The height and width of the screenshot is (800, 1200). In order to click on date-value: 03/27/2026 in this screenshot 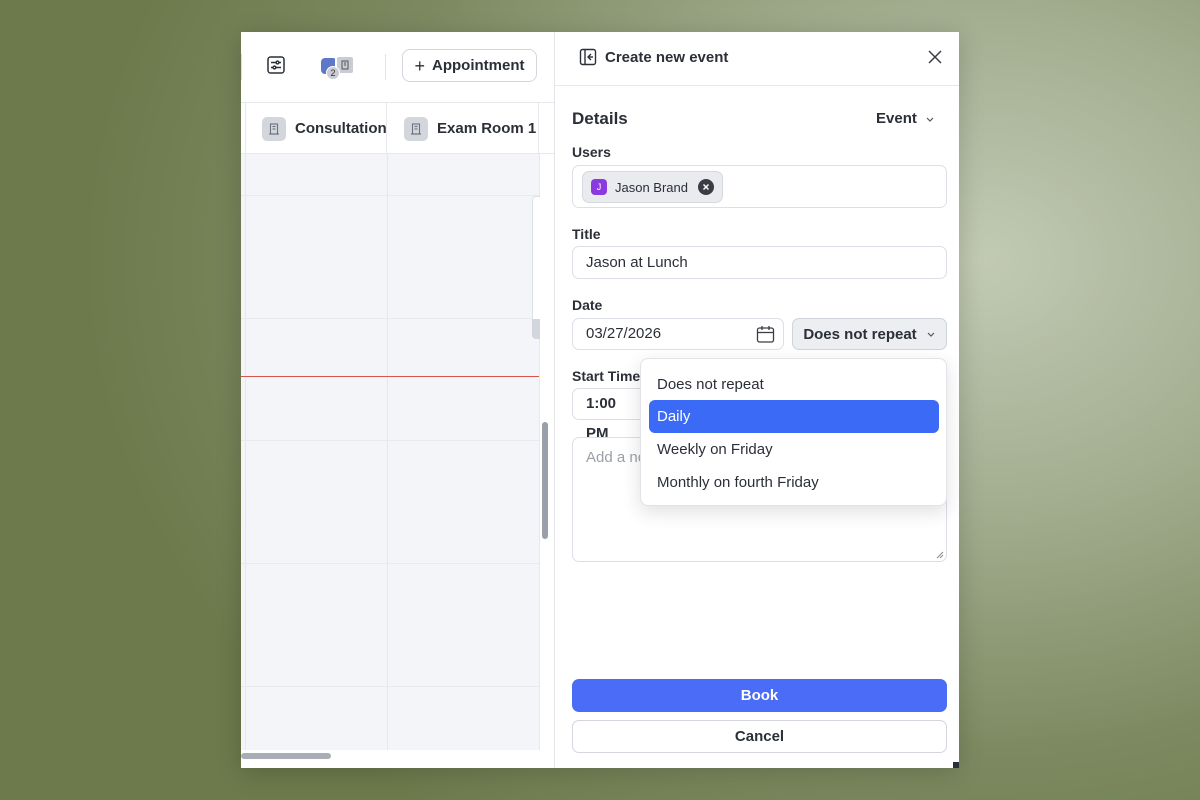, I will do `click(624, 333)`.